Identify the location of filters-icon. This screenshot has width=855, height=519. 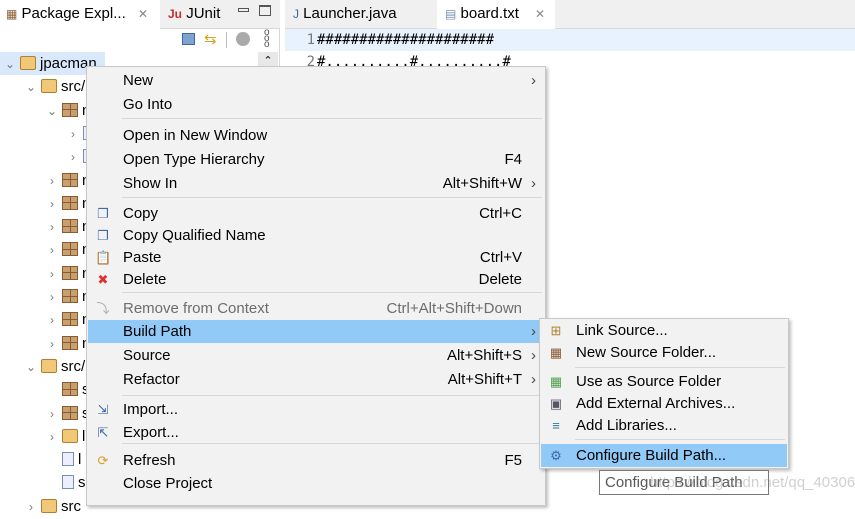
(243, 39).